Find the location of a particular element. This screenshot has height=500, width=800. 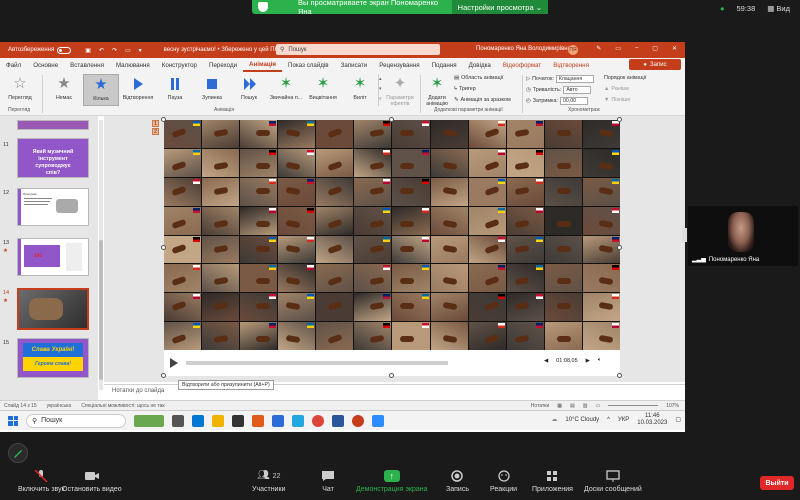

autosave-toggle: Автозбереження is located at coordinates (40, 50).